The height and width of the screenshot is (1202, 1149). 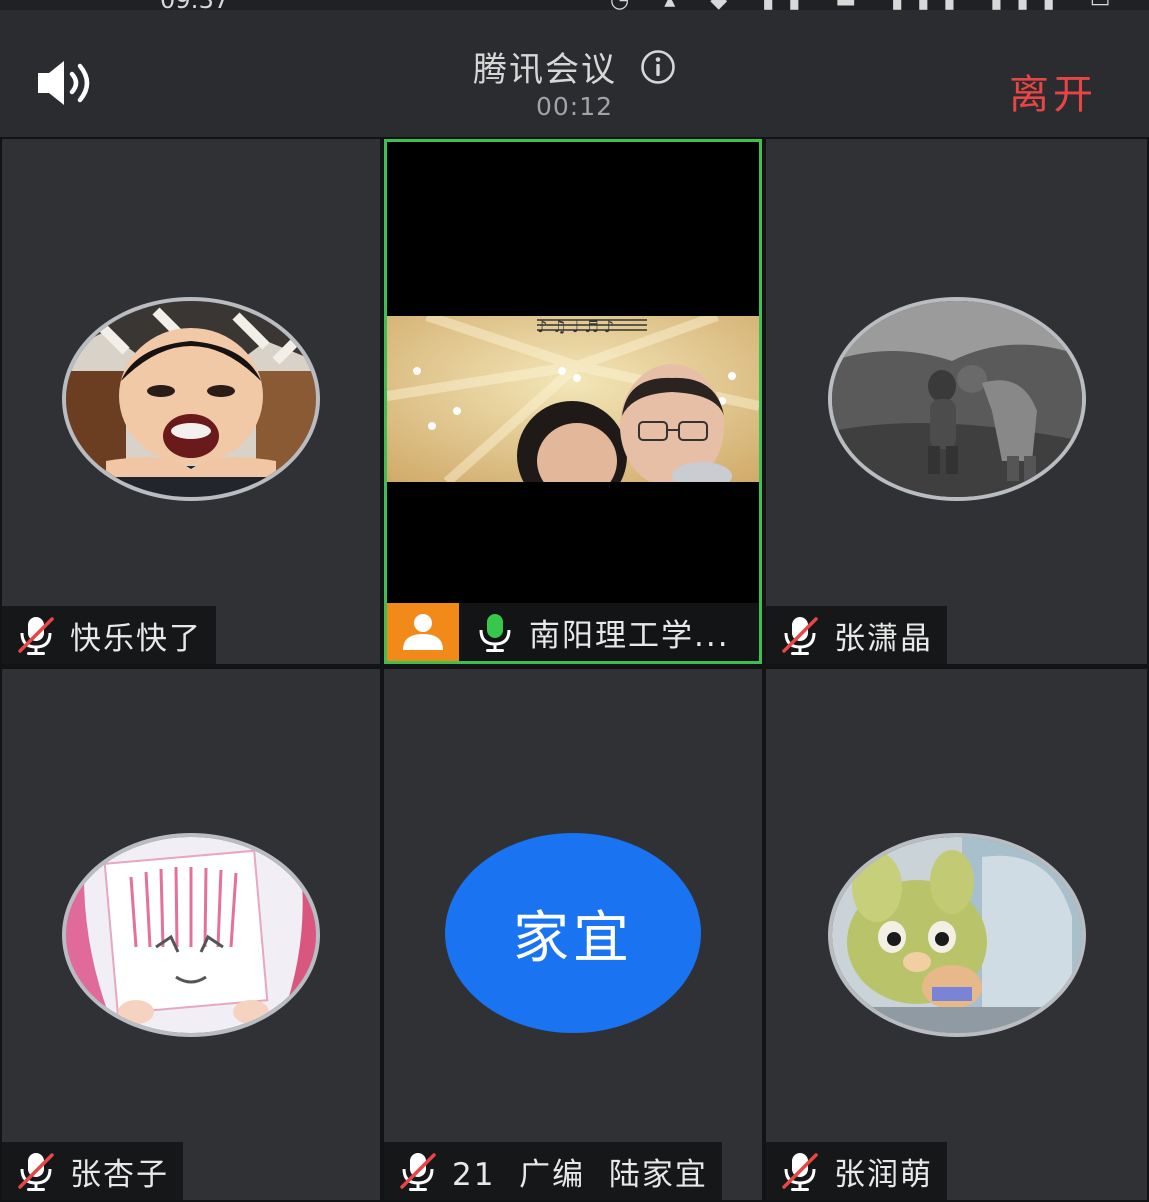 What do you see at coordinates (580, 1174) in the screenshot?
I see `participant-name: 21 广编 陆家宜` at bounding box center [580, 1174].